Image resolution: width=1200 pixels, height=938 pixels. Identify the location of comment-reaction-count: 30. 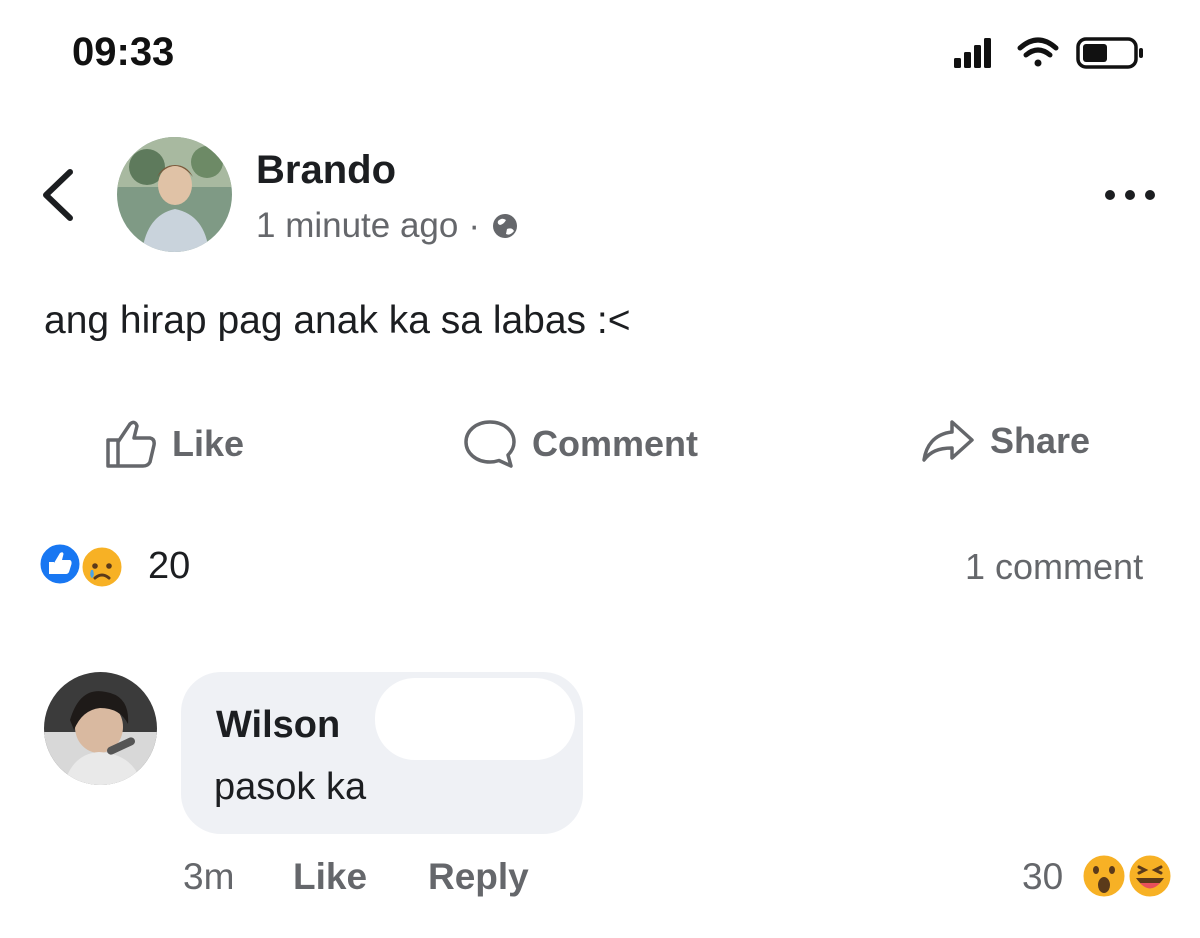
(1042, 877).